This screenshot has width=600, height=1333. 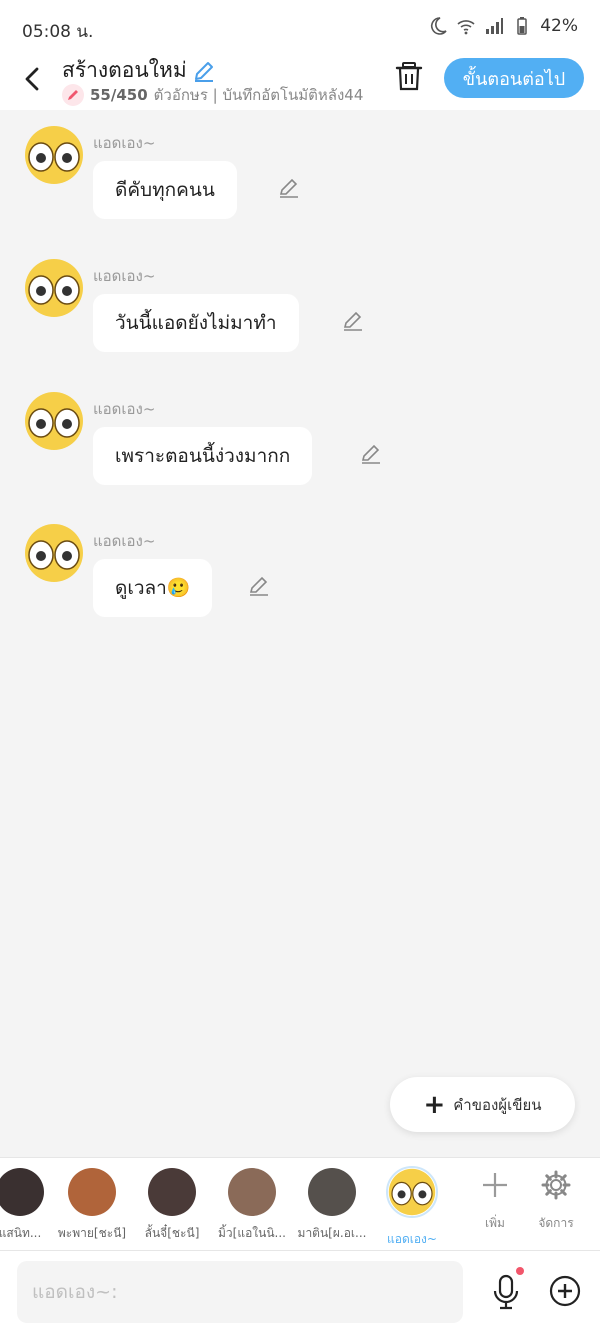 What do you see at coordinates (204, 71) in the screenshot?
I see `pencil-icon` at bounding box center [204, 71].